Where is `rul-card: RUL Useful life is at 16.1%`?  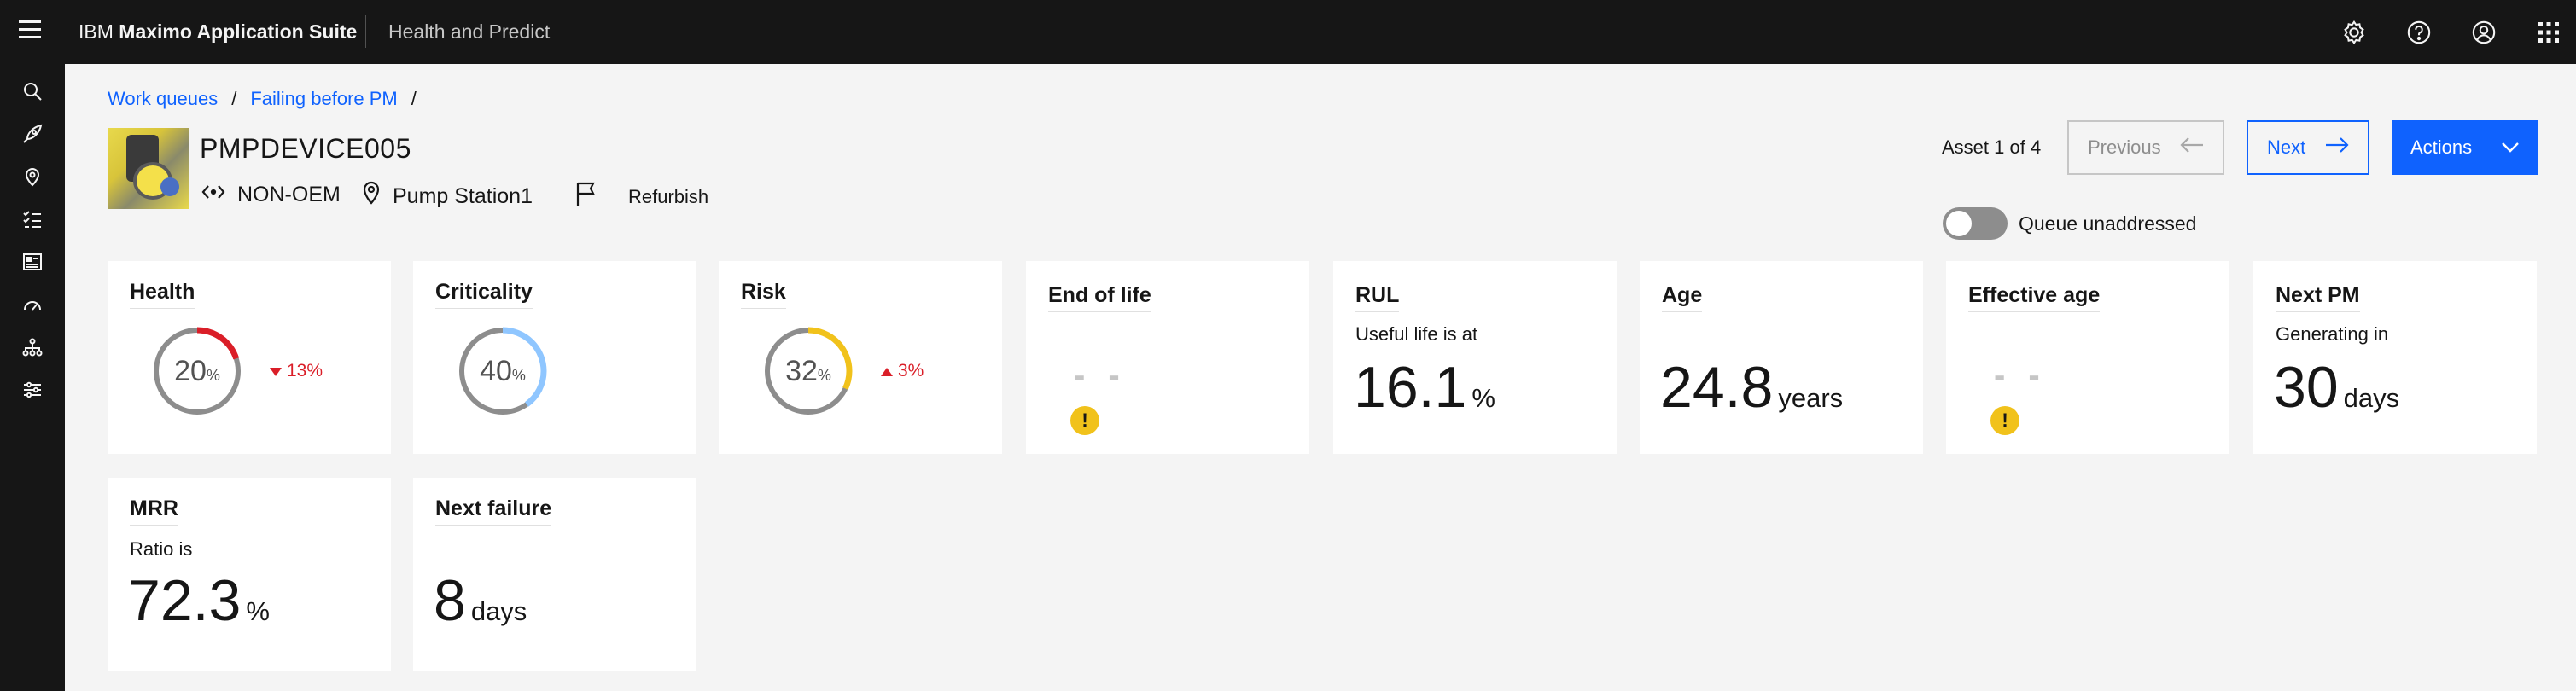
rul-card: RUL Useful life is at 16.1% is located at coordinates (1475, 357).